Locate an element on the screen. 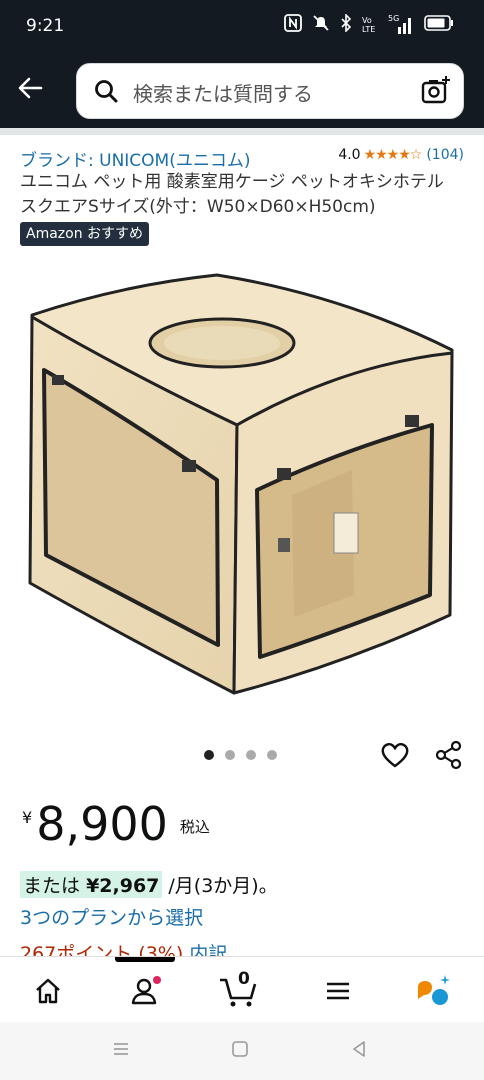 The width and height of the screenshot is (484, 1080). search-icon is located at coordinates (106, 93).